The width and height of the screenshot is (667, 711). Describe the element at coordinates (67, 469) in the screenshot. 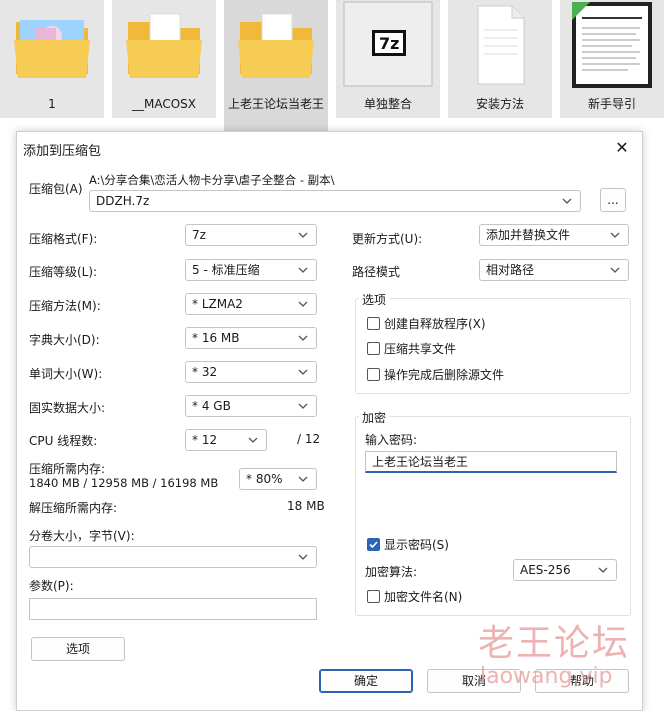

I see `mem-label: 压缩所需内存:` at that location.